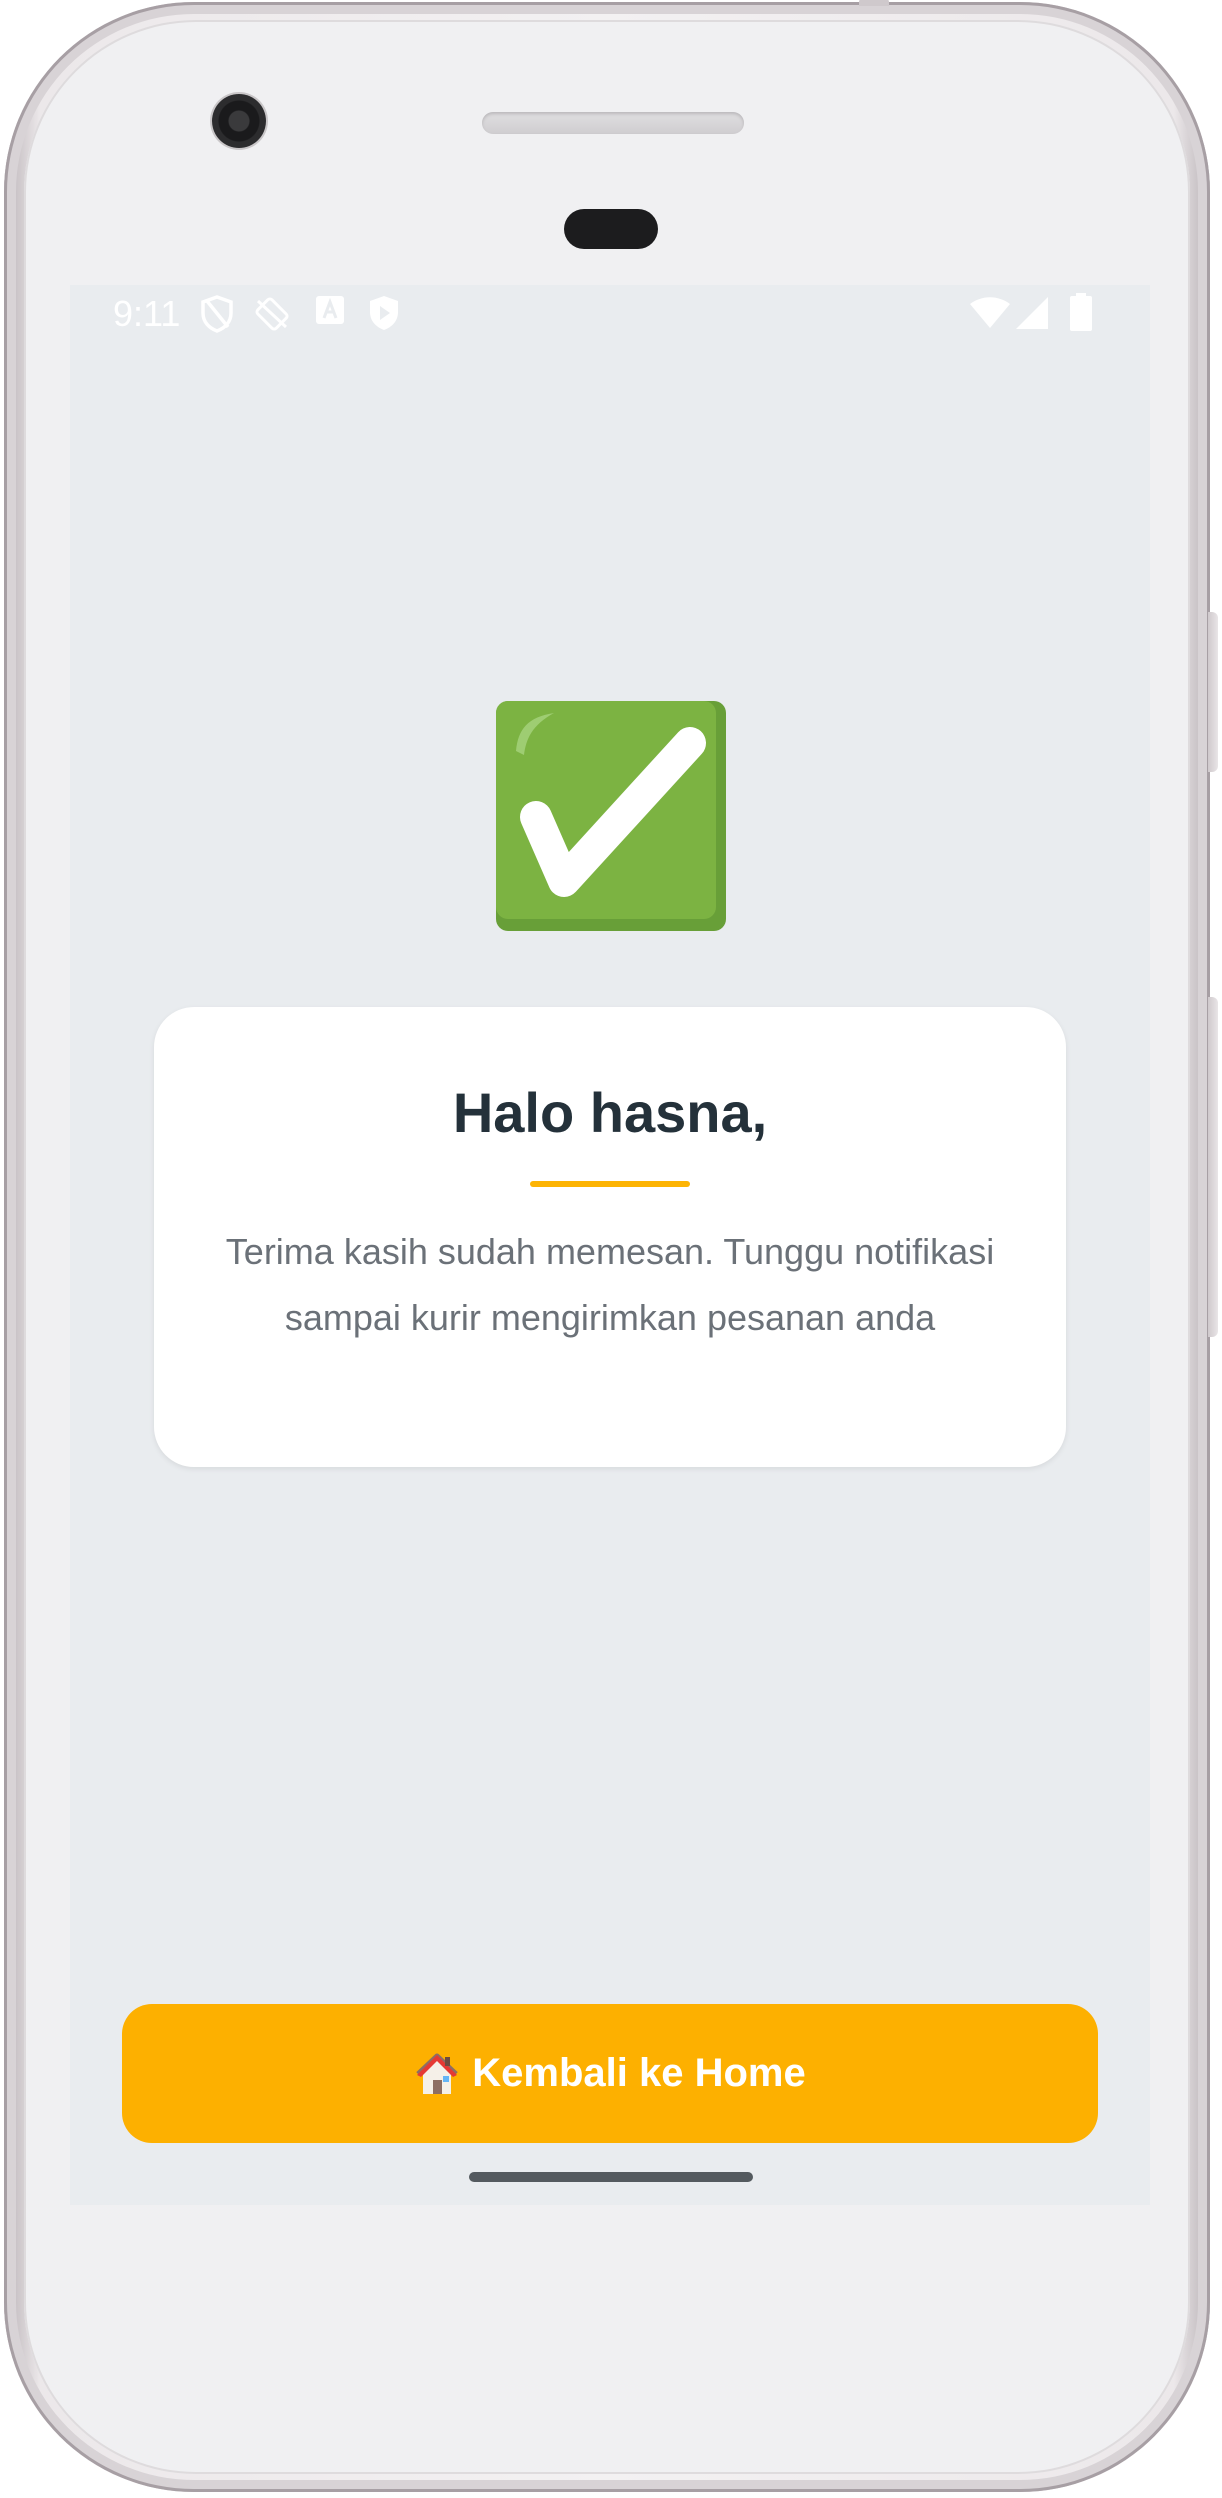 The width and height of the screenshot is (1222, 2498). I want to click on signal-icon, so click(1032, 313).